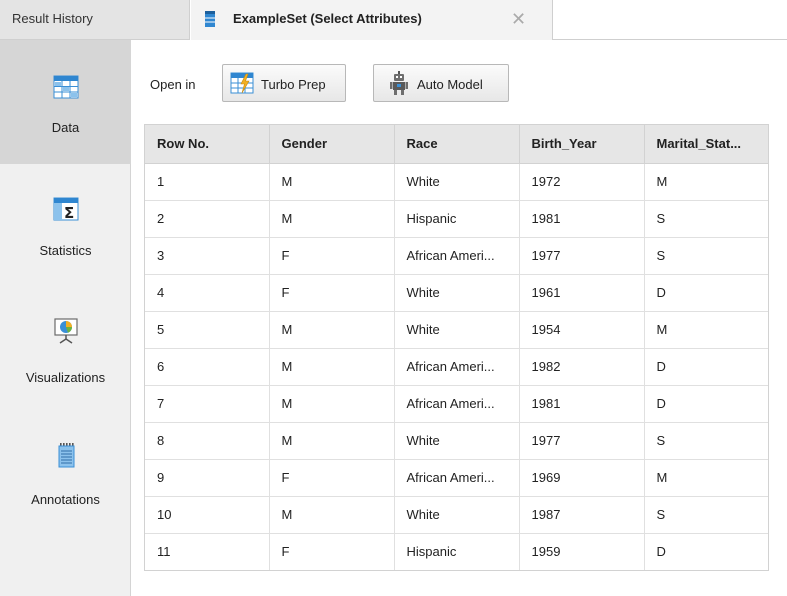  I want to click on auto-model-button: Auto Model, so click(441, 83).